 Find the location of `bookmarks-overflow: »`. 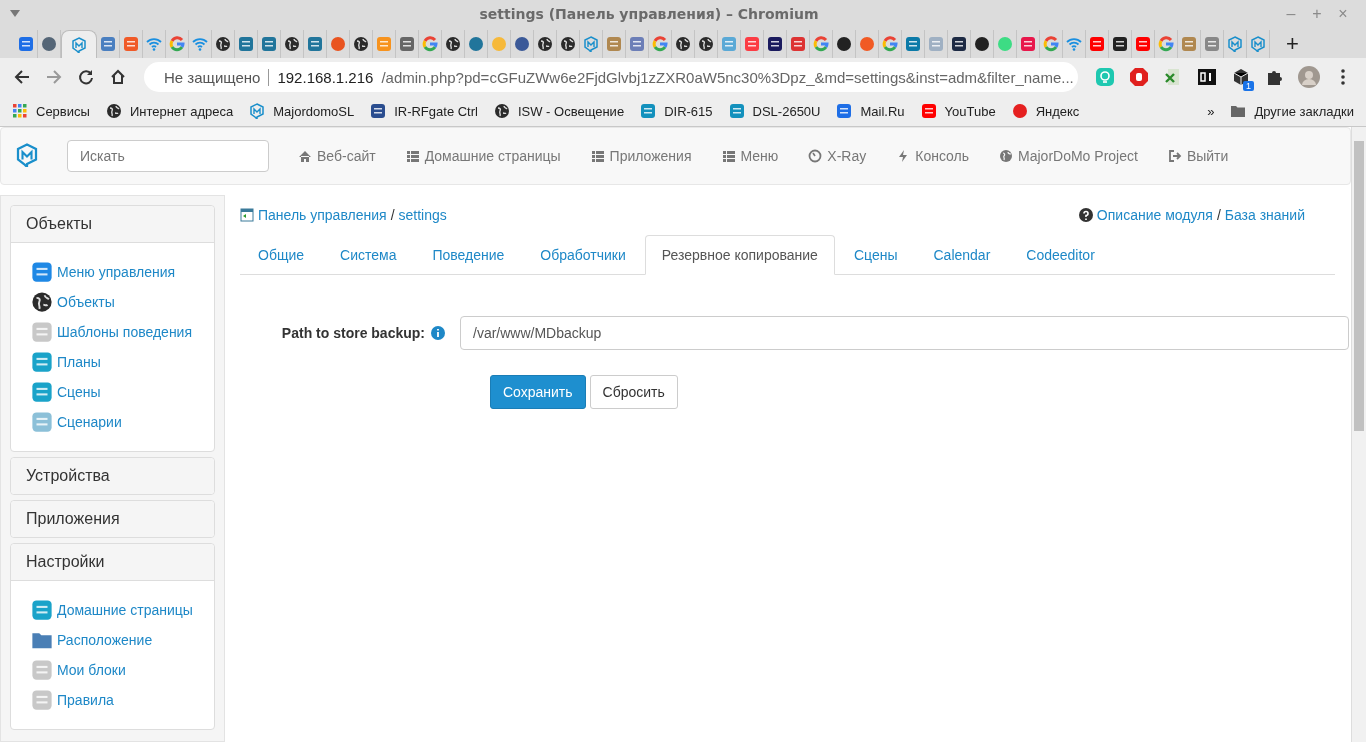

bookmarks-overflow: » is located at coordinates (1211, 111).